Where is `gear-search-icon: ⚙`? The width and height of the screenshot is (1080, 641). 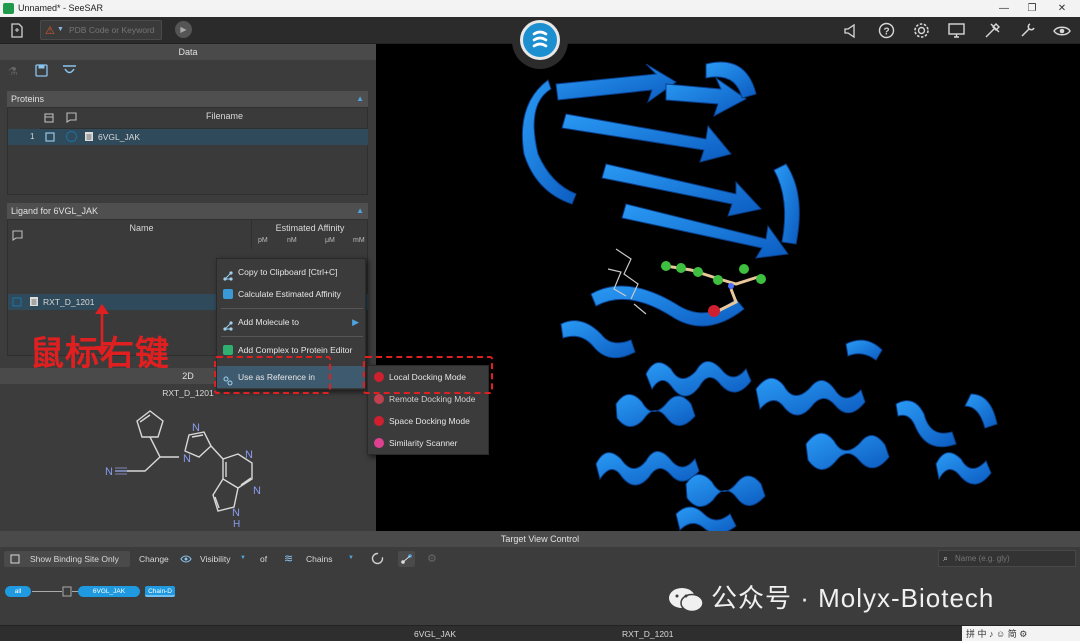
gear-search-icon: ⚙ is located at coordinates (432, 558).